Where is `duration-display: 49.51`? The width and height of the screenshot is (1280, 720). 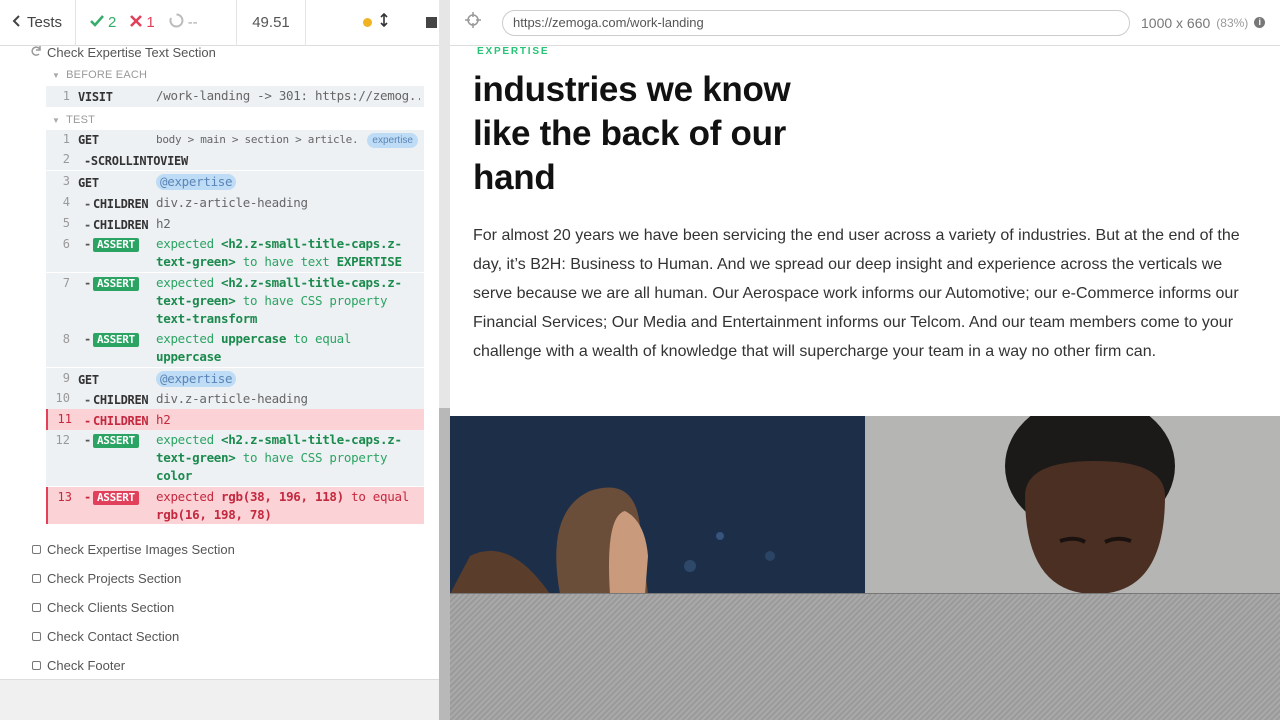
duration-display: 49.51 is located at coordinates (271, 23).